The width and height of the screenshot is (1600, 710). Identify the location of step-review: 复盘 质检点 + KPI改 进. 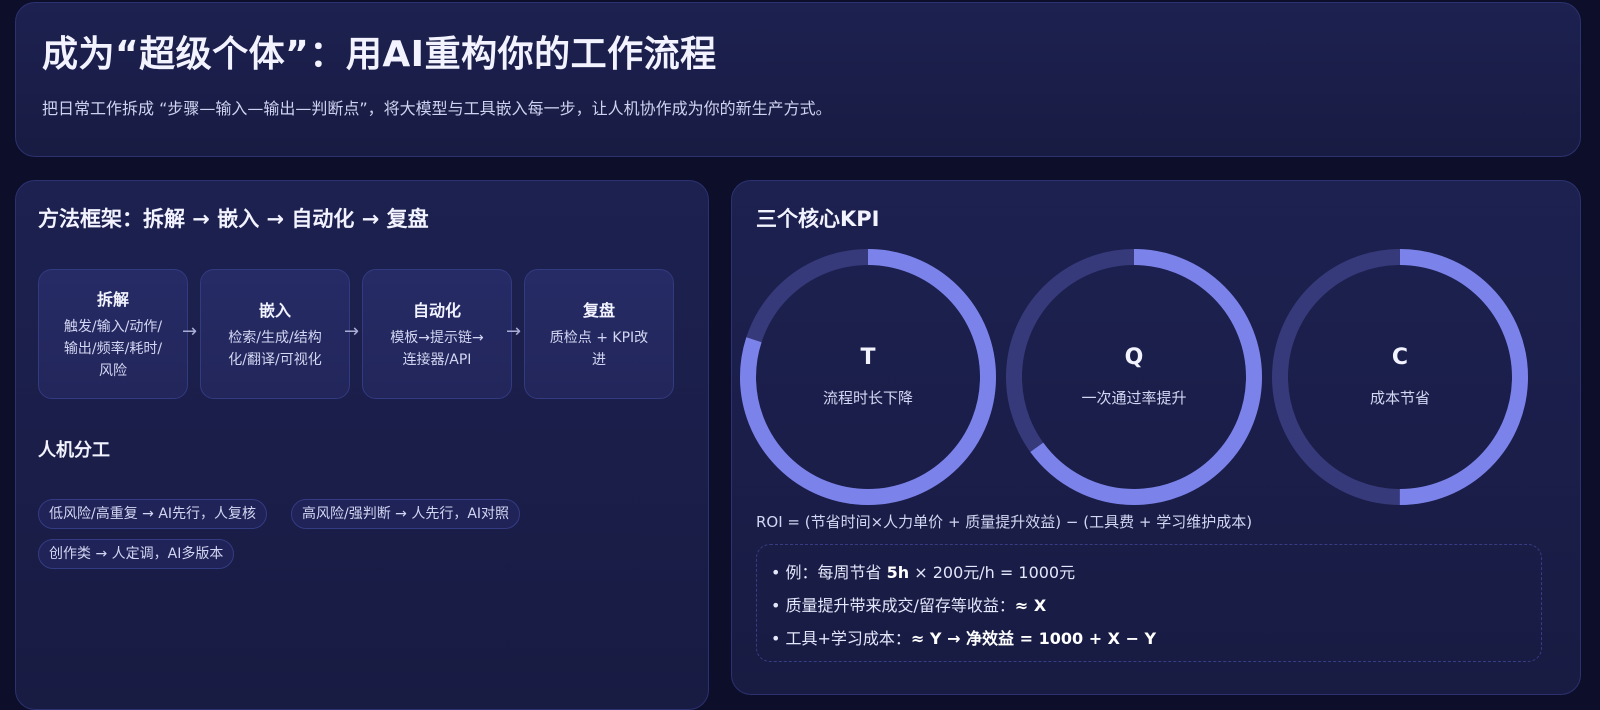
(599, 334).